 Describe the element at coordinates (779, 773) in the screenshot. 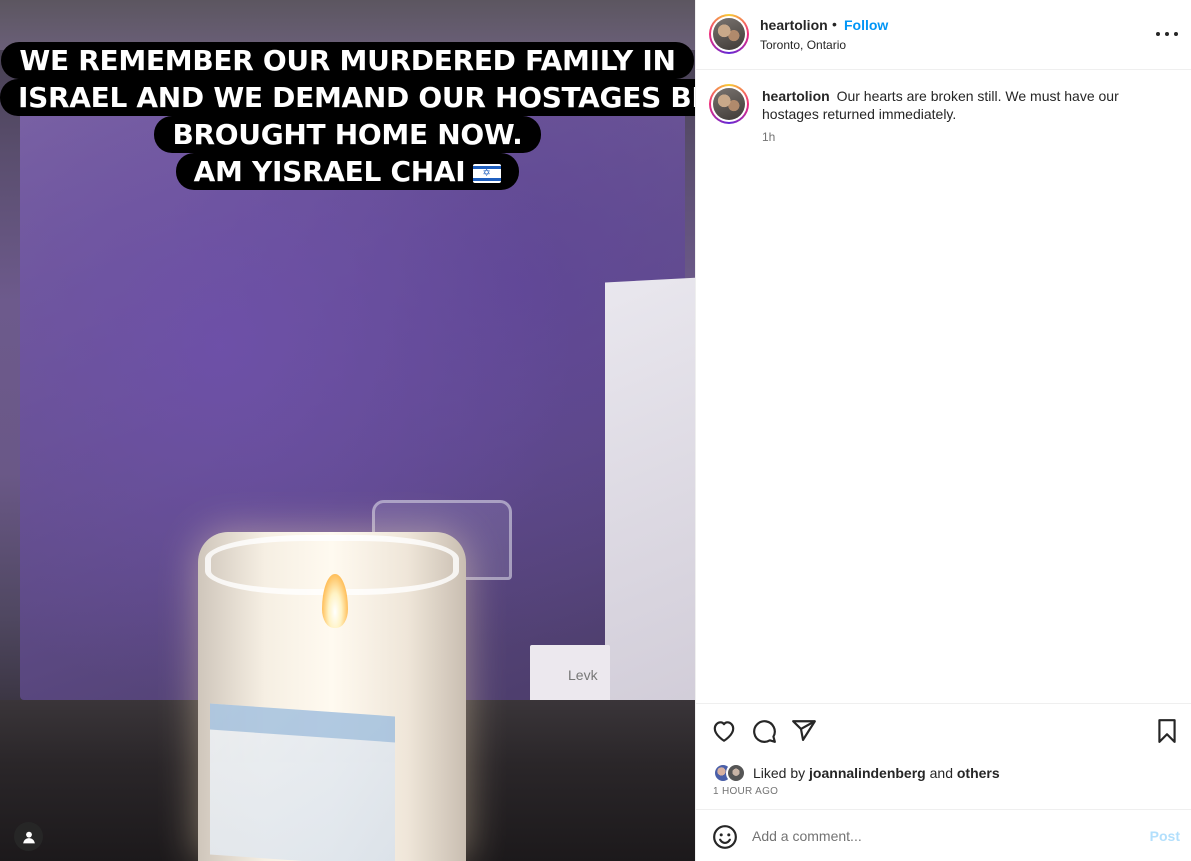

I see `liked-by-prefix: Liked by` at that location.